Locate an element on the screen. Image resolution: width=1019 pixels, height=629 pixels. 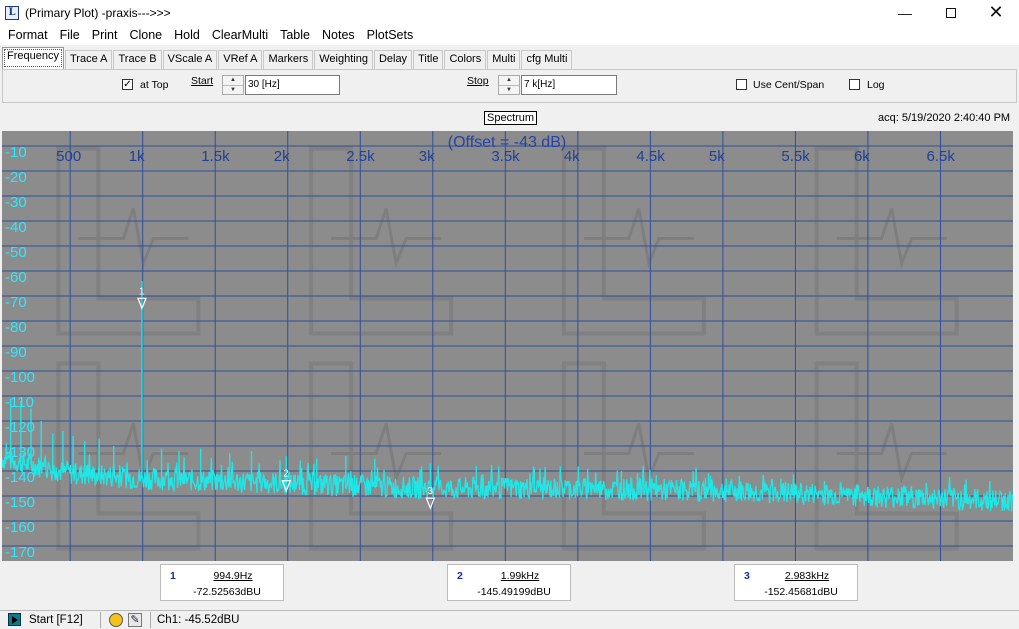
marker-readout-3: 3 2.983kHz -152.45681dBU is located at coordinates (796, 582).